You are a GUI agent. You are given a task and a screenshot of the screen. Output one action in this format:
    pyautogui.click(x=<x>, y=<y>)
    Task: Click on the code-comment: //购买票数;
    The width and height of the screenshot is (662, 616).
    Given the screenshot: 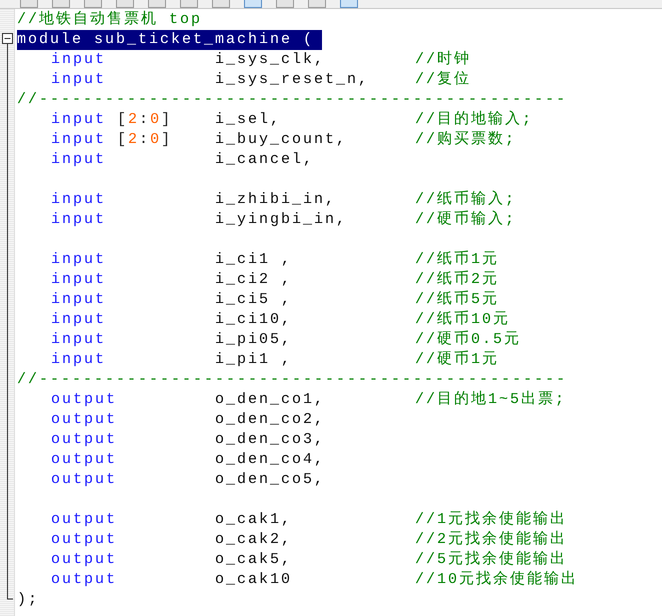 What is the action you would take?
    pyautogui.click(x=465, y=140)
    